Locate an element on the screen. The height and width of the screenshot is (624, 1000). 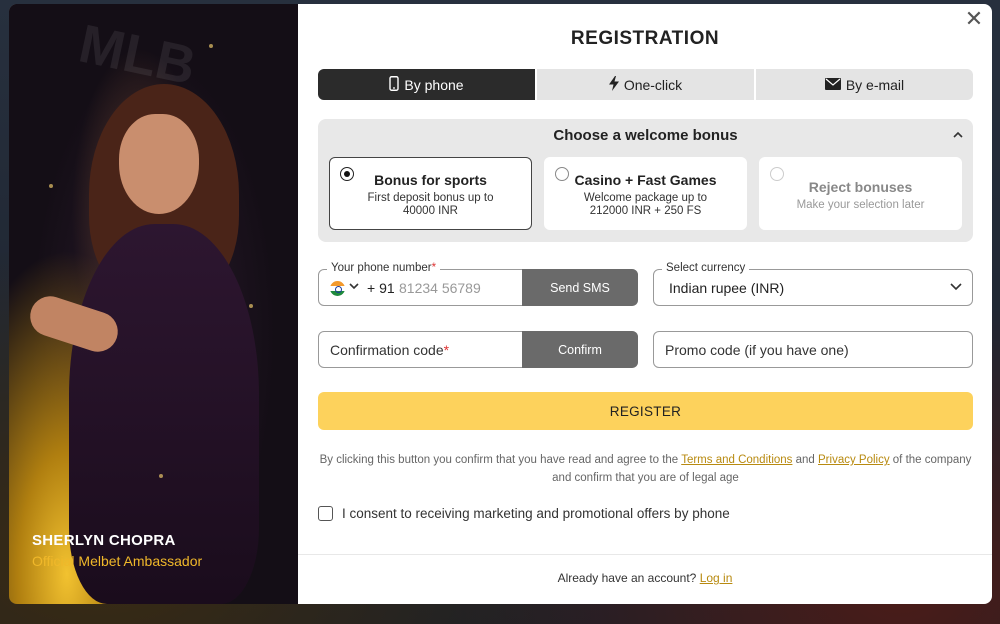
bonus-option-reject: Reject bonuses Make your selection later is located at coordinates (860, 193).